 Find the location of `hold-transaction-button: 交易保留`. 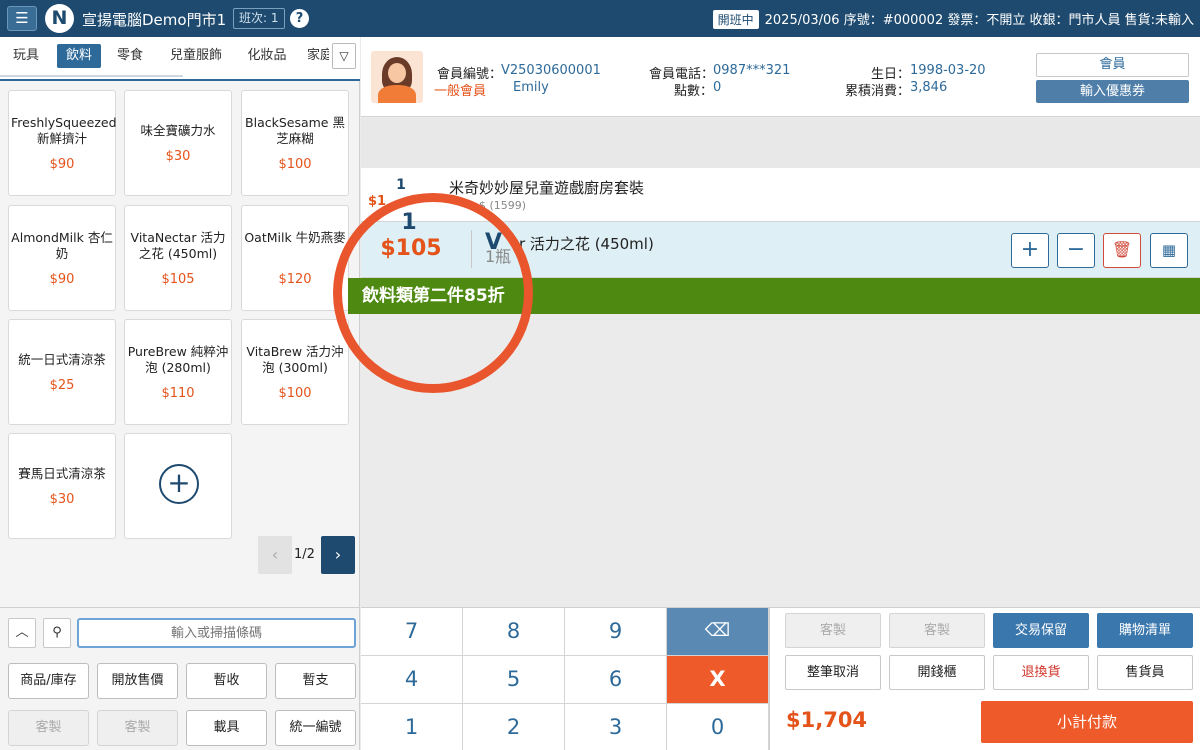

hold-transaction-button: 交易保留 is located at coordinates (1041, 630).